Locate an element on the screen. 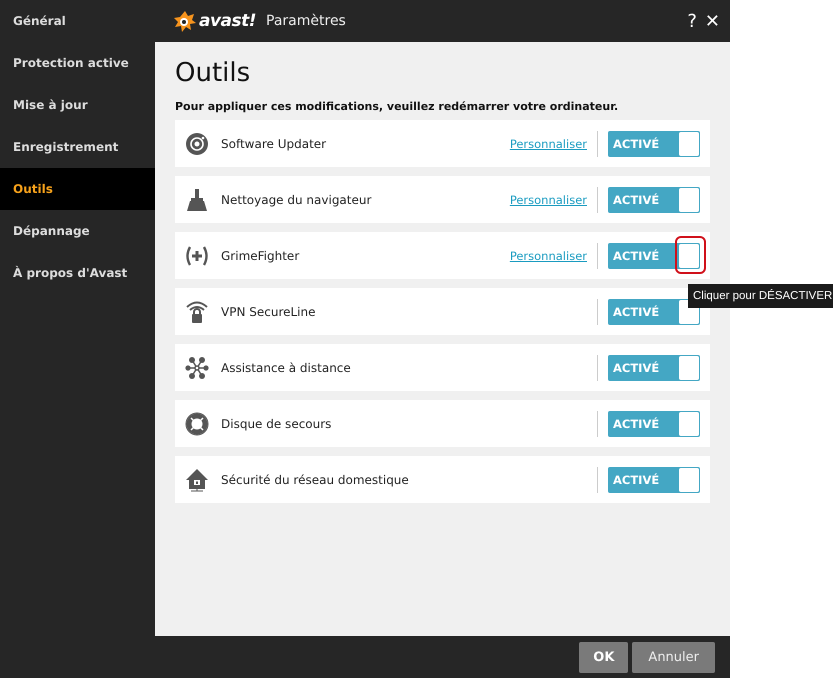 Image resolution: width=833 pixels, height=678 pixels. tool-name: Nettoyage du navigateur is located at coordinates (296, 199).